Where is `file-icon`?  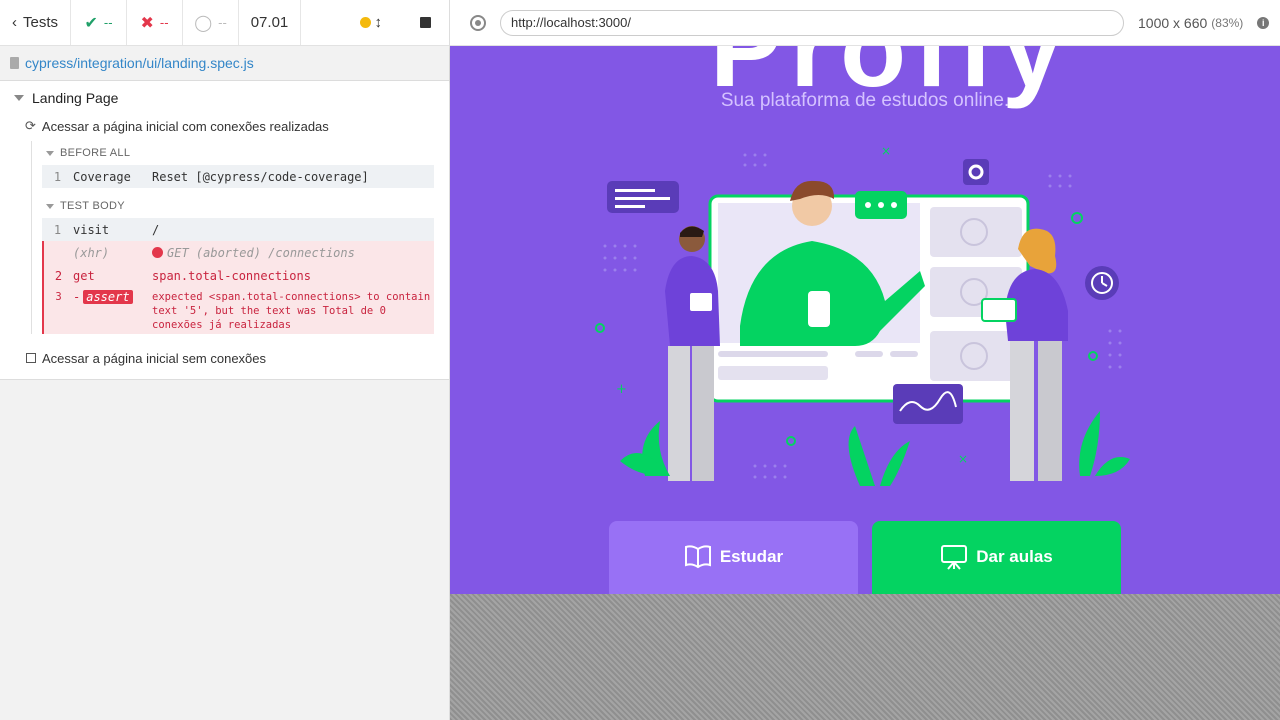 file-icon is located at coordinates (14, 63).